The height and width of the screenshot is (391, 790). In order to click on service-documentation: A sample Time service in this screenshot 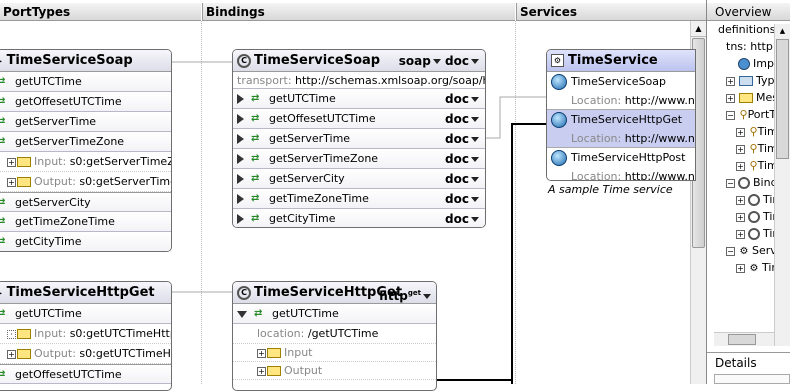, I will do `click(610, 189)`.